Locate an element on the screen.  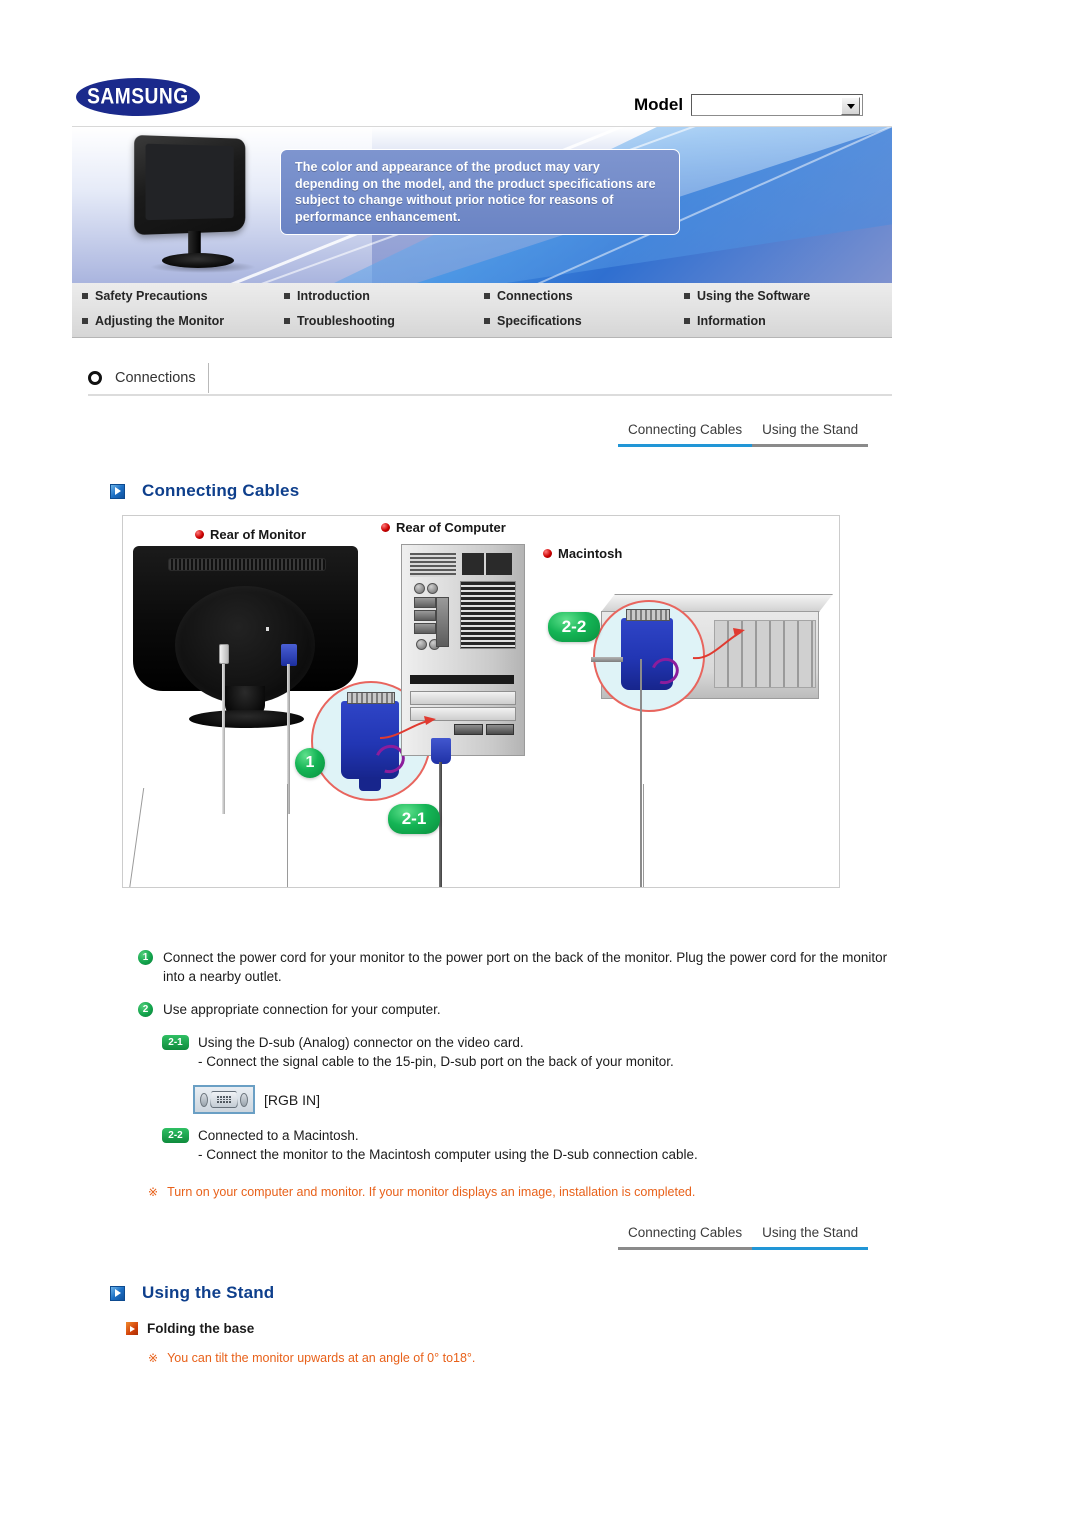
diagram-badge-2-1: 2-1 is located at coordinates (414, 819).